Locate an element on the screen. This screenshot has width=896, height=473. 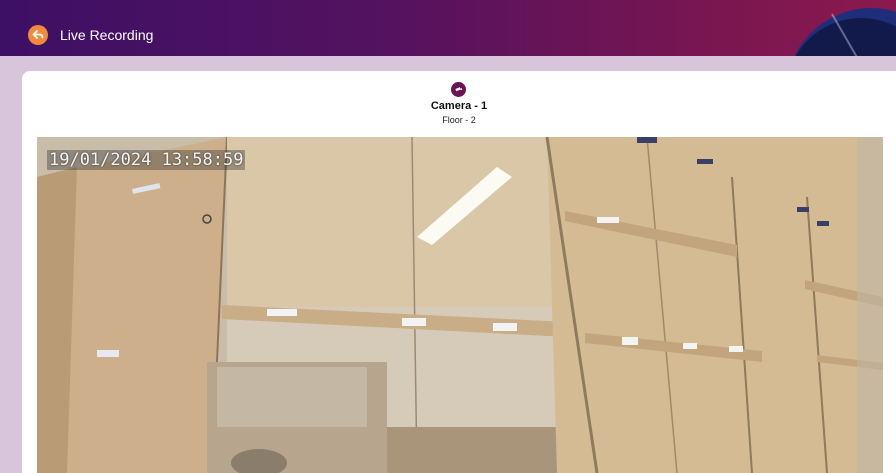
back-arrow-icon is located at coordinates (38, 34).